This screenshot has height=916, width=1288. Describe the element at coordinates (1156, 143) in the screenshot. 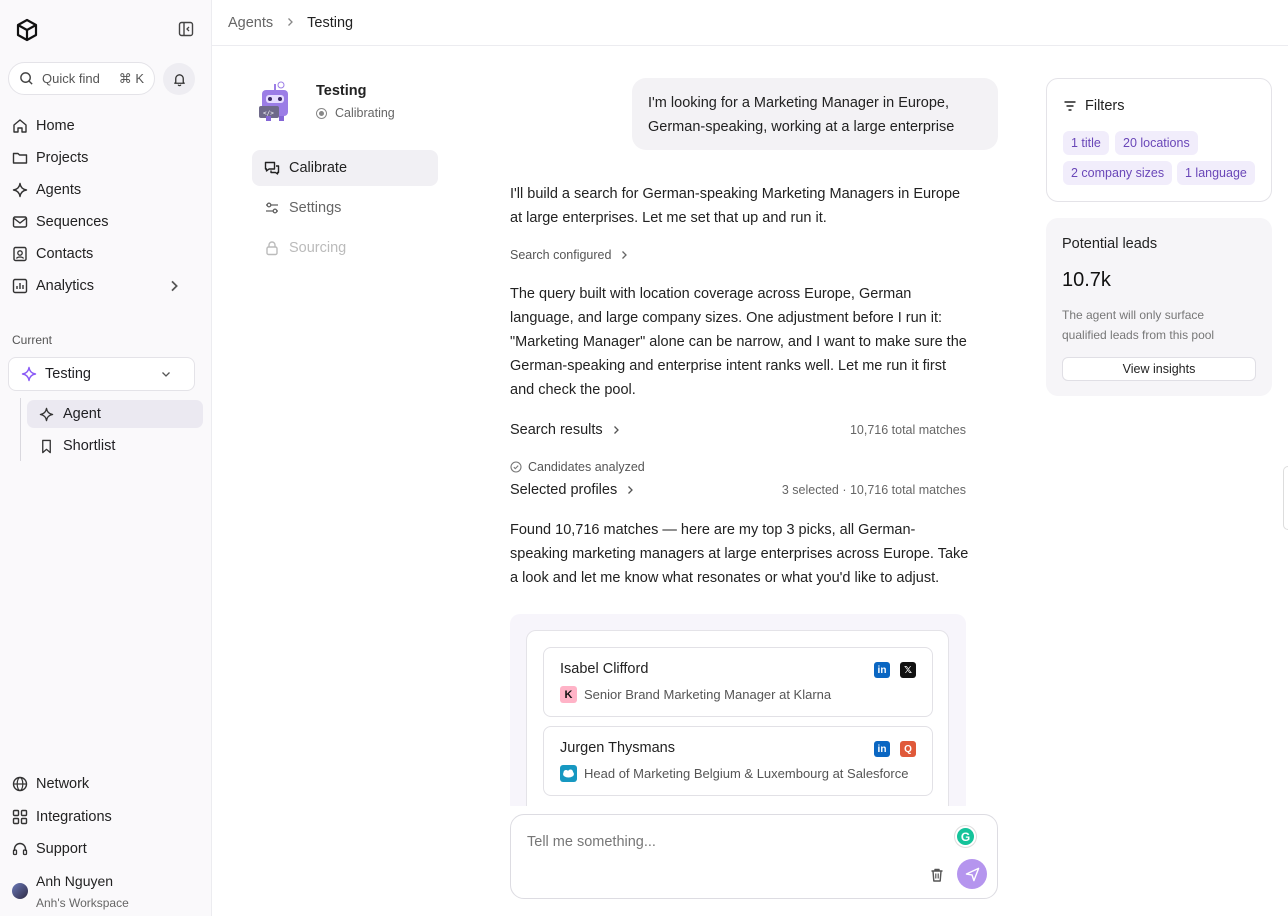

I see `filter-chip-locations: 20 locations` at that location.